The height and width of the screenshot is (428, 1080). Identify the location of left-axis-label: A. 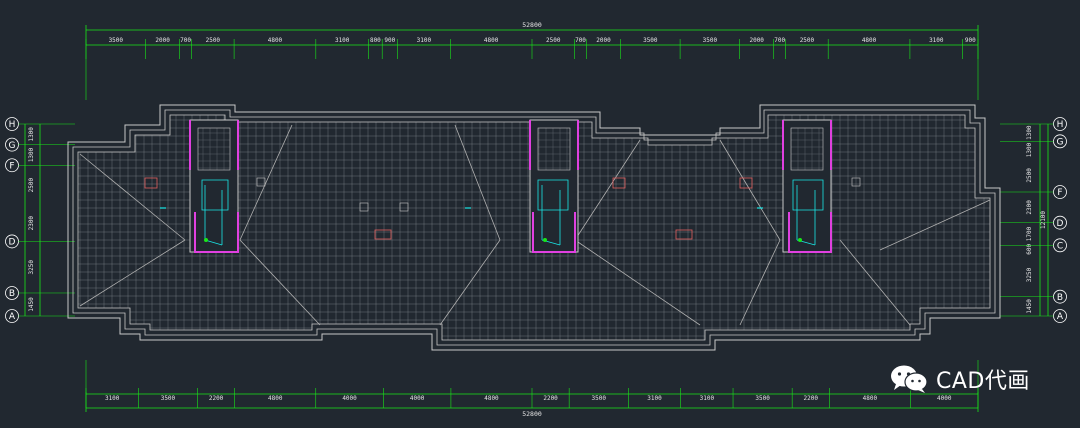
(12, 317).